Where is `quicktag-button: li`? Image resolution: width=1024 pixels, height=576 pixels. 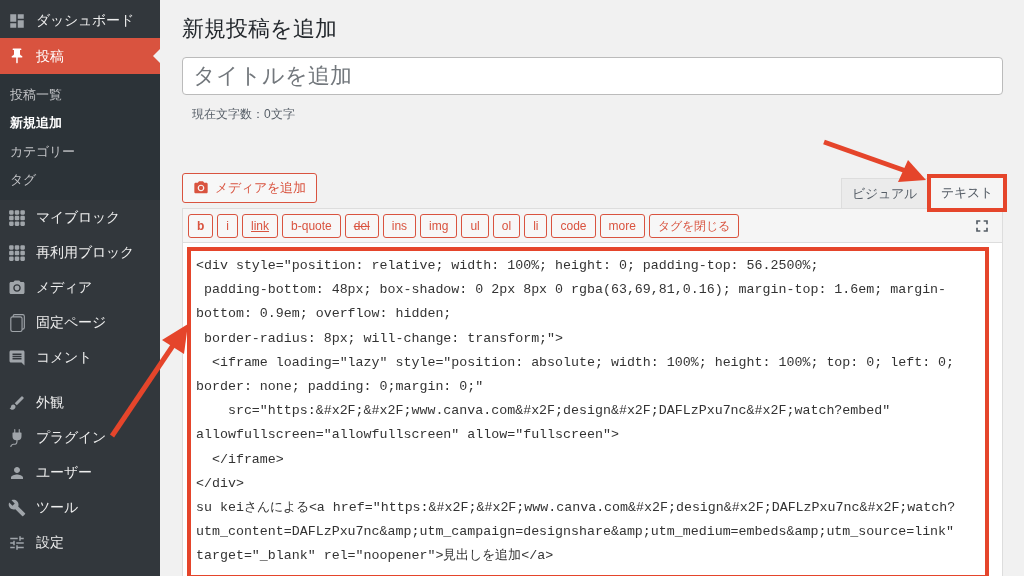
quicktag-button: li is located at coordinates (536, 225).